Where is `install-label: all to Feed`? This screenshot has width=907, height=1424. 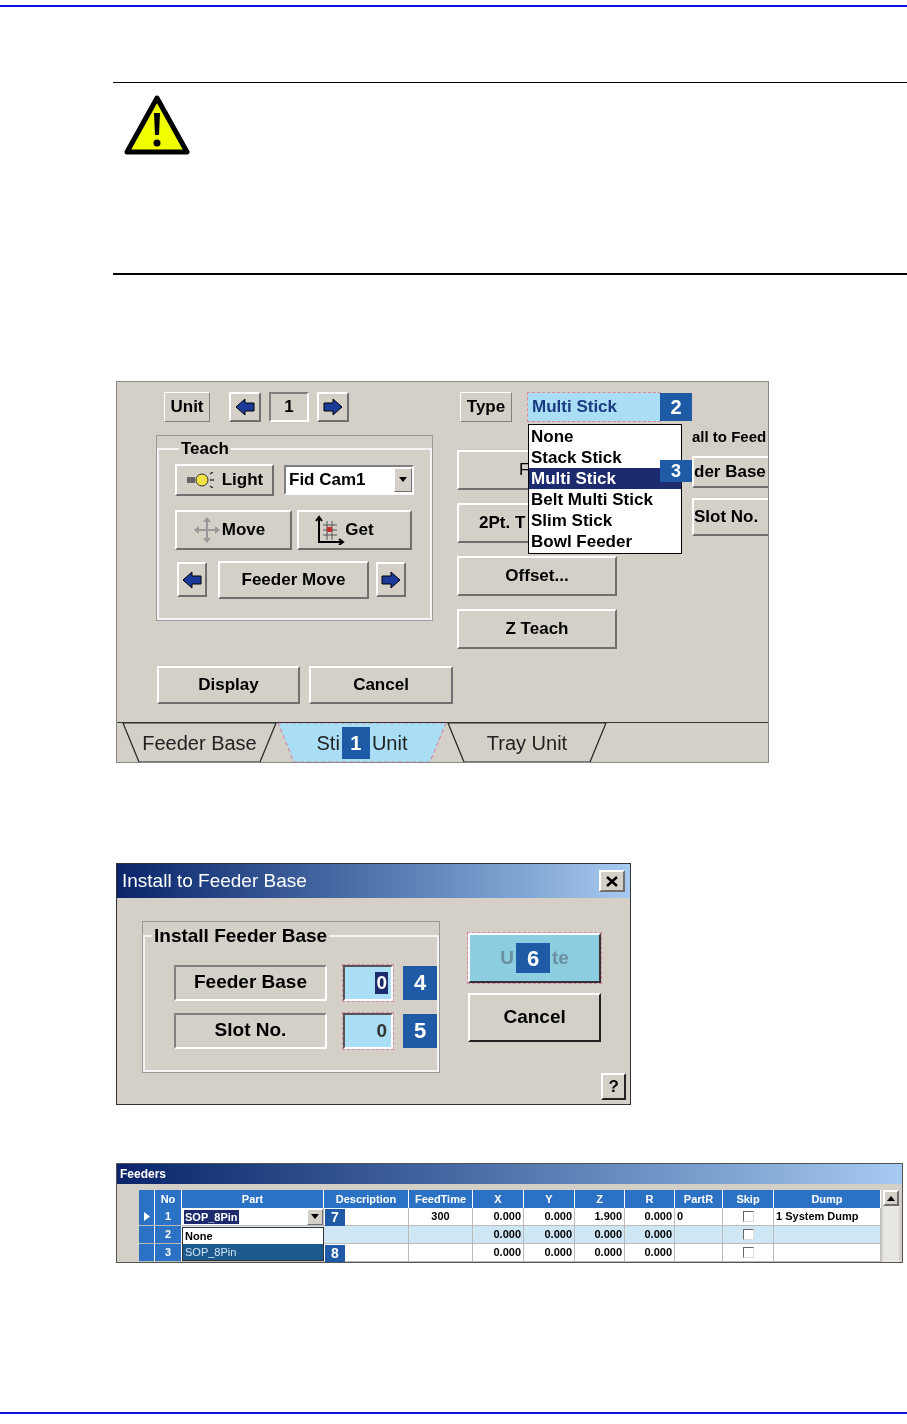 install-label: all to Feed is located at coordinates (730, 437).